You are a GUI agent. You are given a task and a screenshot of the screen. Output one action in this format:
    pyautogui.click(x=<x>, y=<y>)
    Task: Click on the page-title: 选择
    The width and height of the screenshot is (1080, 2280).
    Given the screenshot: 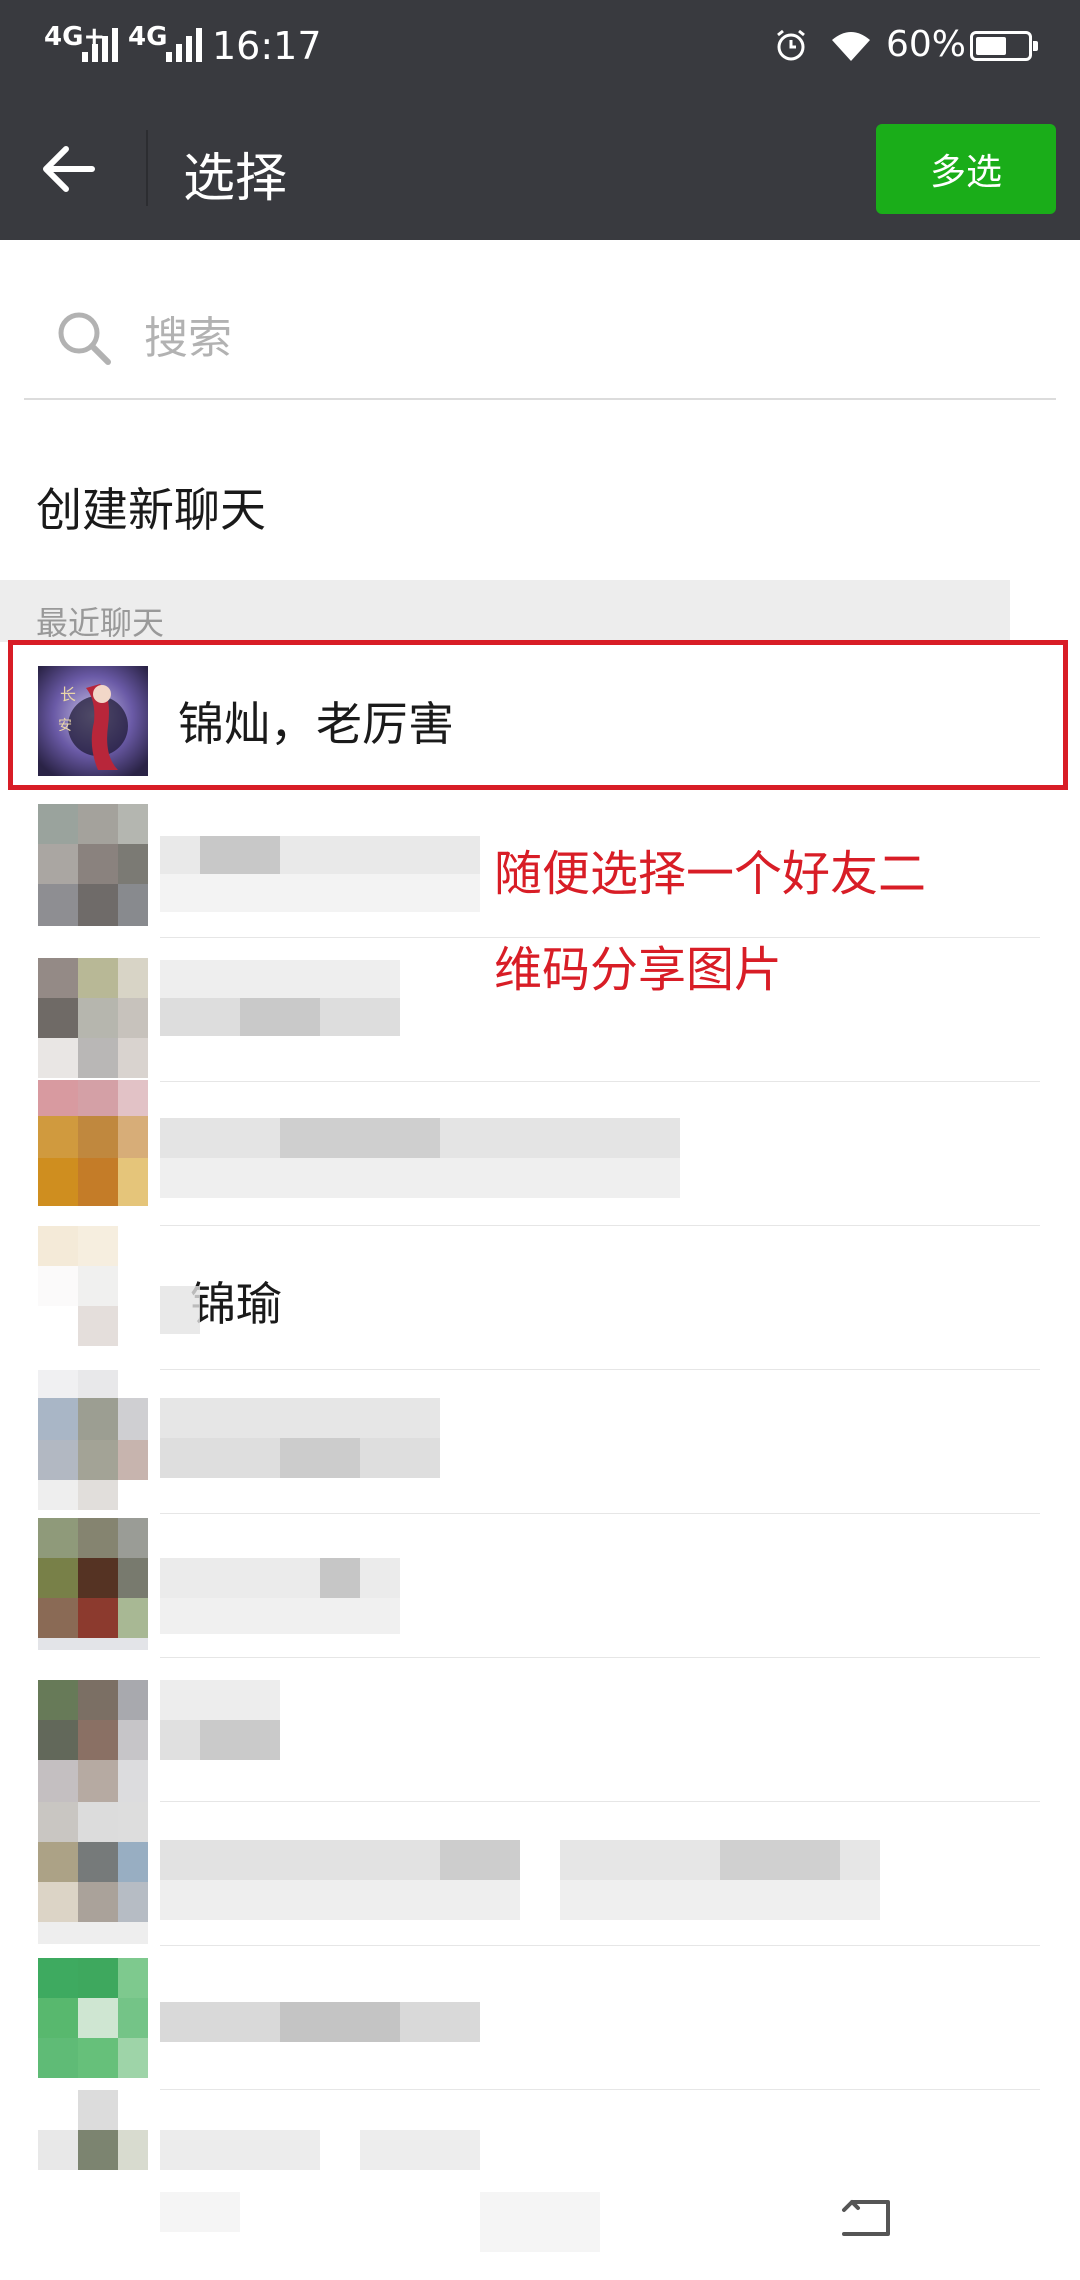 What is the action you would take?
    pyautogui.click(x=235, y=179)
    